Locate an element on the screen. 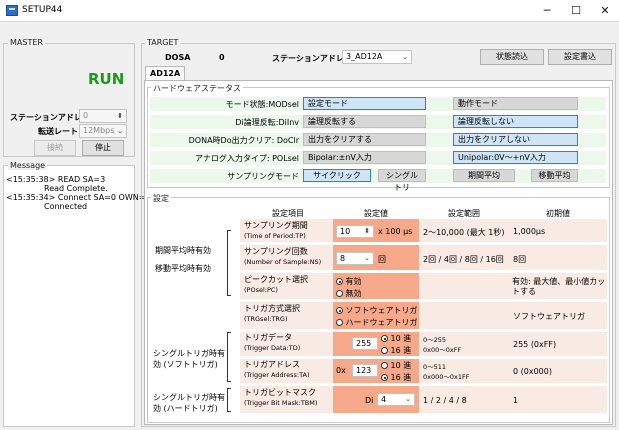 Image resolution: width=619 pixels, height=430 pixels. hw-label-sampling: サンプリングモード is located at coordinates (263, 176).